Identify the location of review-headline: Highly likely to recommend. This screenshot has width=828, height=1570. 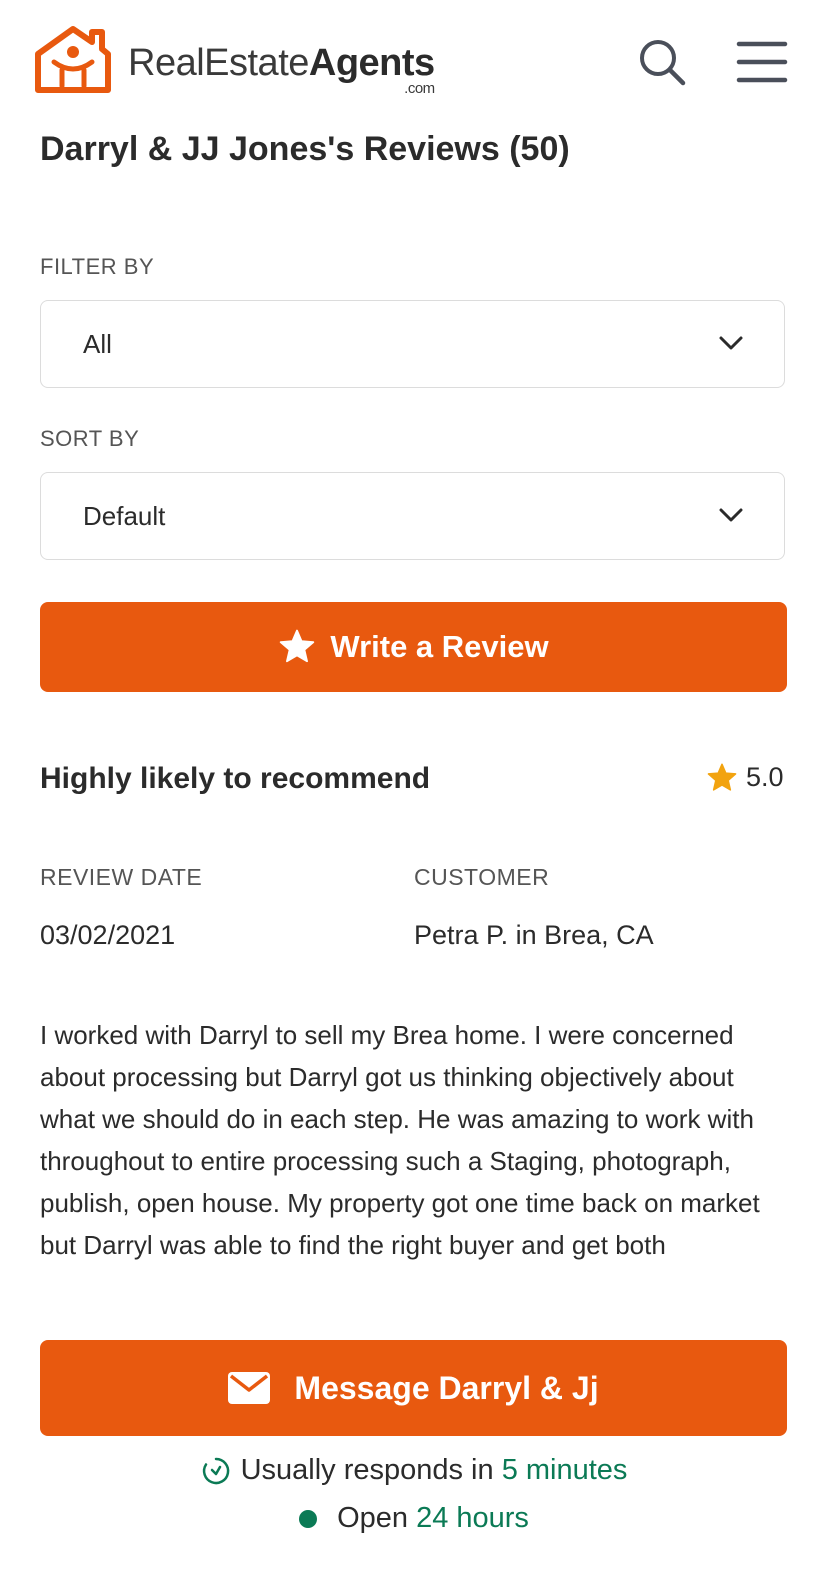
(235, 778).